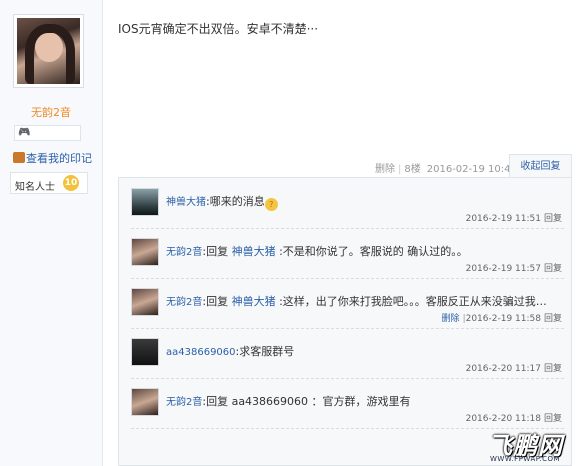 The height and width of the screenshot is (466, 580). What do you see at coordinates (218, 29) in the screenshot?
I see `post-content: IOS元宵确定不出双倍。安卓不清楚···` at bounding box center [218, 29].